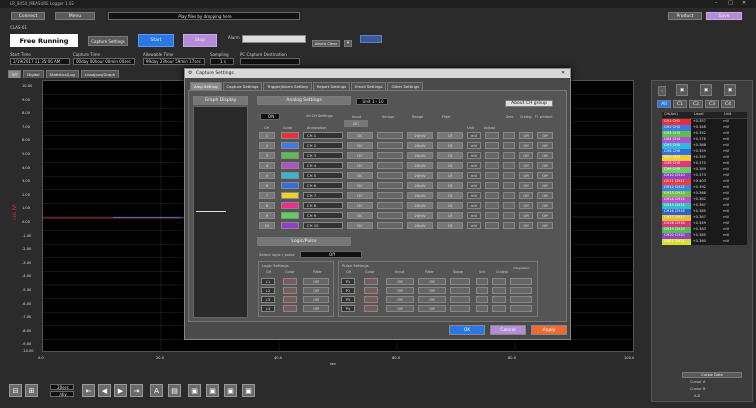 The height and width of the screenshot is (408, 756). What do you see at coordinates (323, 135) in the screenshot?
I see `ch-annotation: CH 1` at bounding box center [323, 135].